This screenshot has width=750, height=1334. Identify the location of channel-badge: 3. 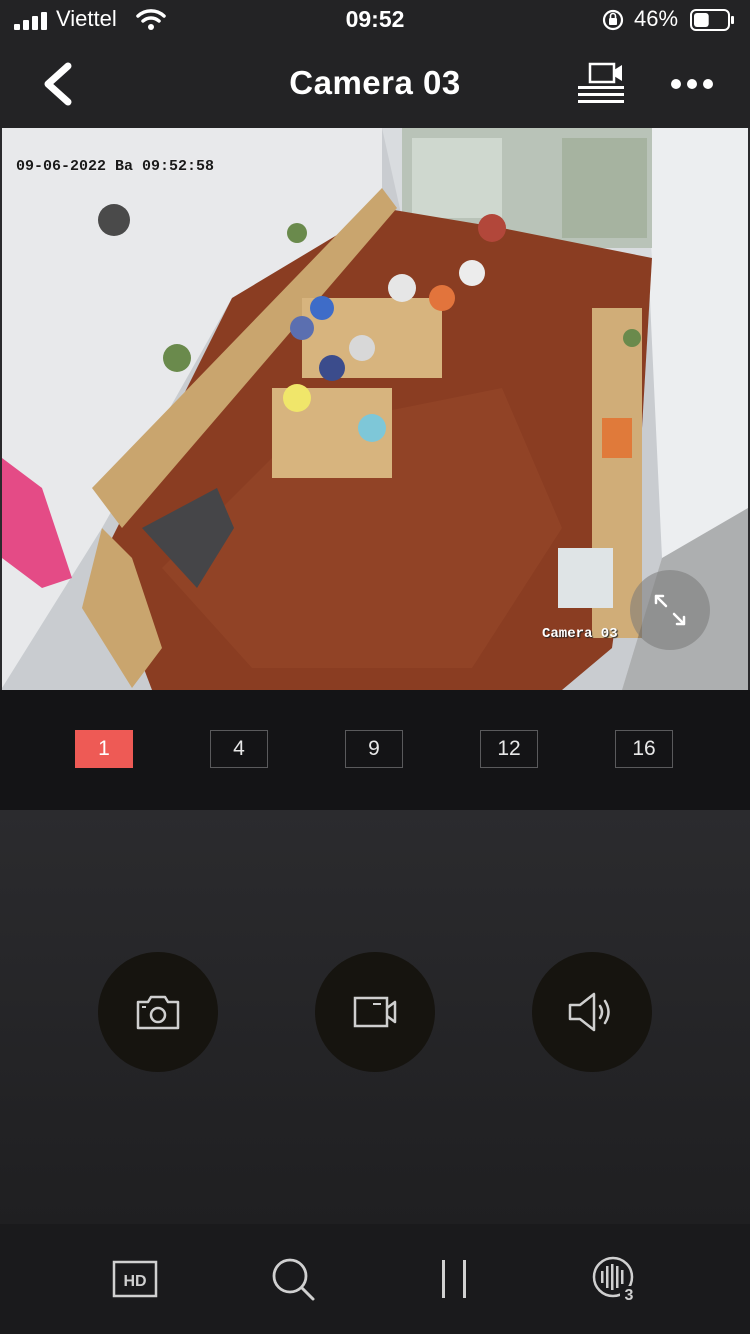
(629, 1294).